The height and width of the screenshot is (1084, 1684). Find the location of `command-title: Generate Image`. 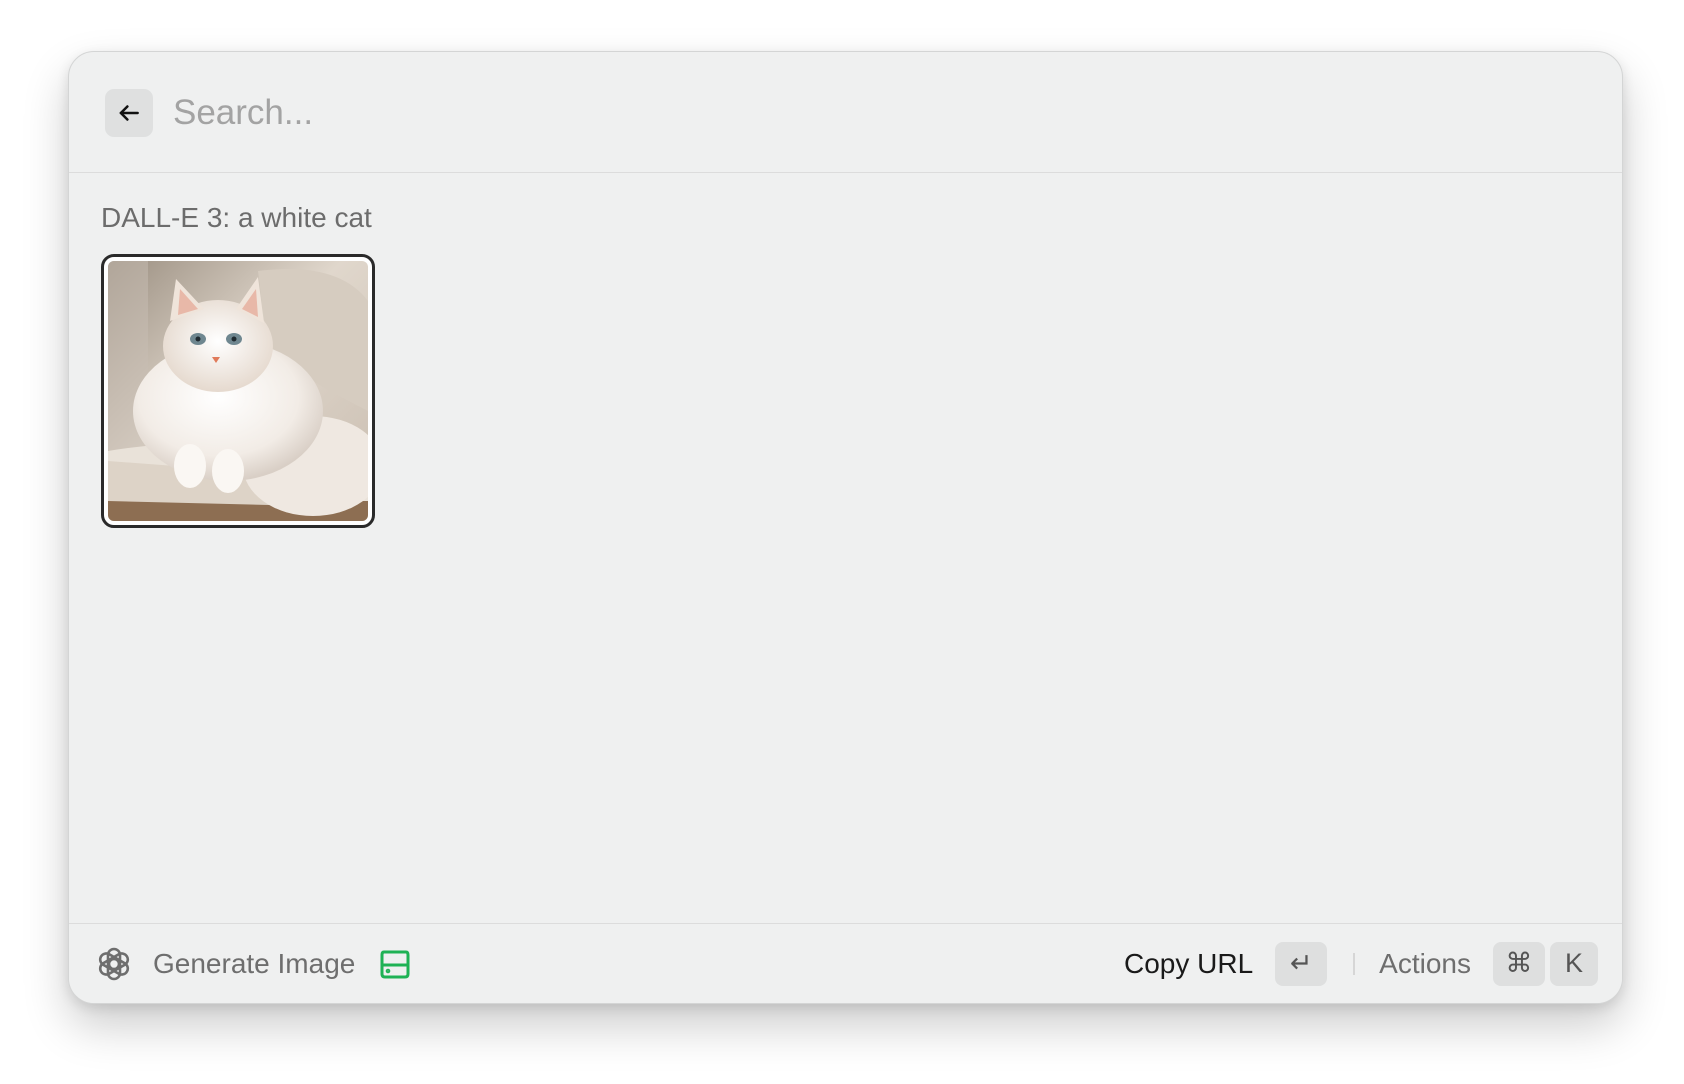

command-title: Generate Image is located at coordinates (254, 963).